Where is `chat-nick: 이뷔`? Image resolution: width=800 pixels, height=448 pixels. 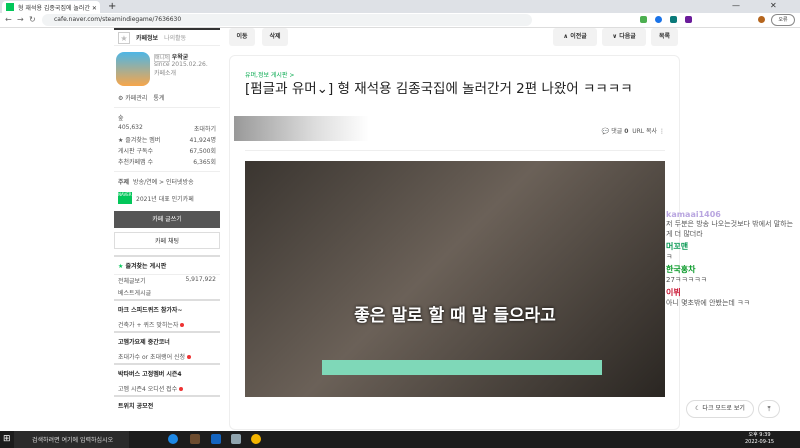
chat-nick: 이뷔 is located at coordinates (673, 292).